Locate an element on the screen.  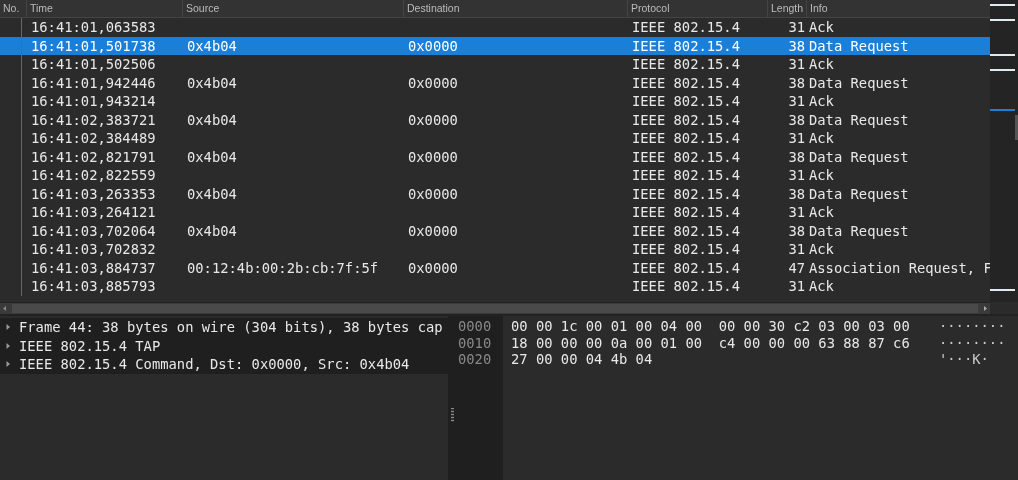
packet-row: 16:41:01,063583 IEEE 802.15.4 31 Ack is located at coordinates (495, 27).